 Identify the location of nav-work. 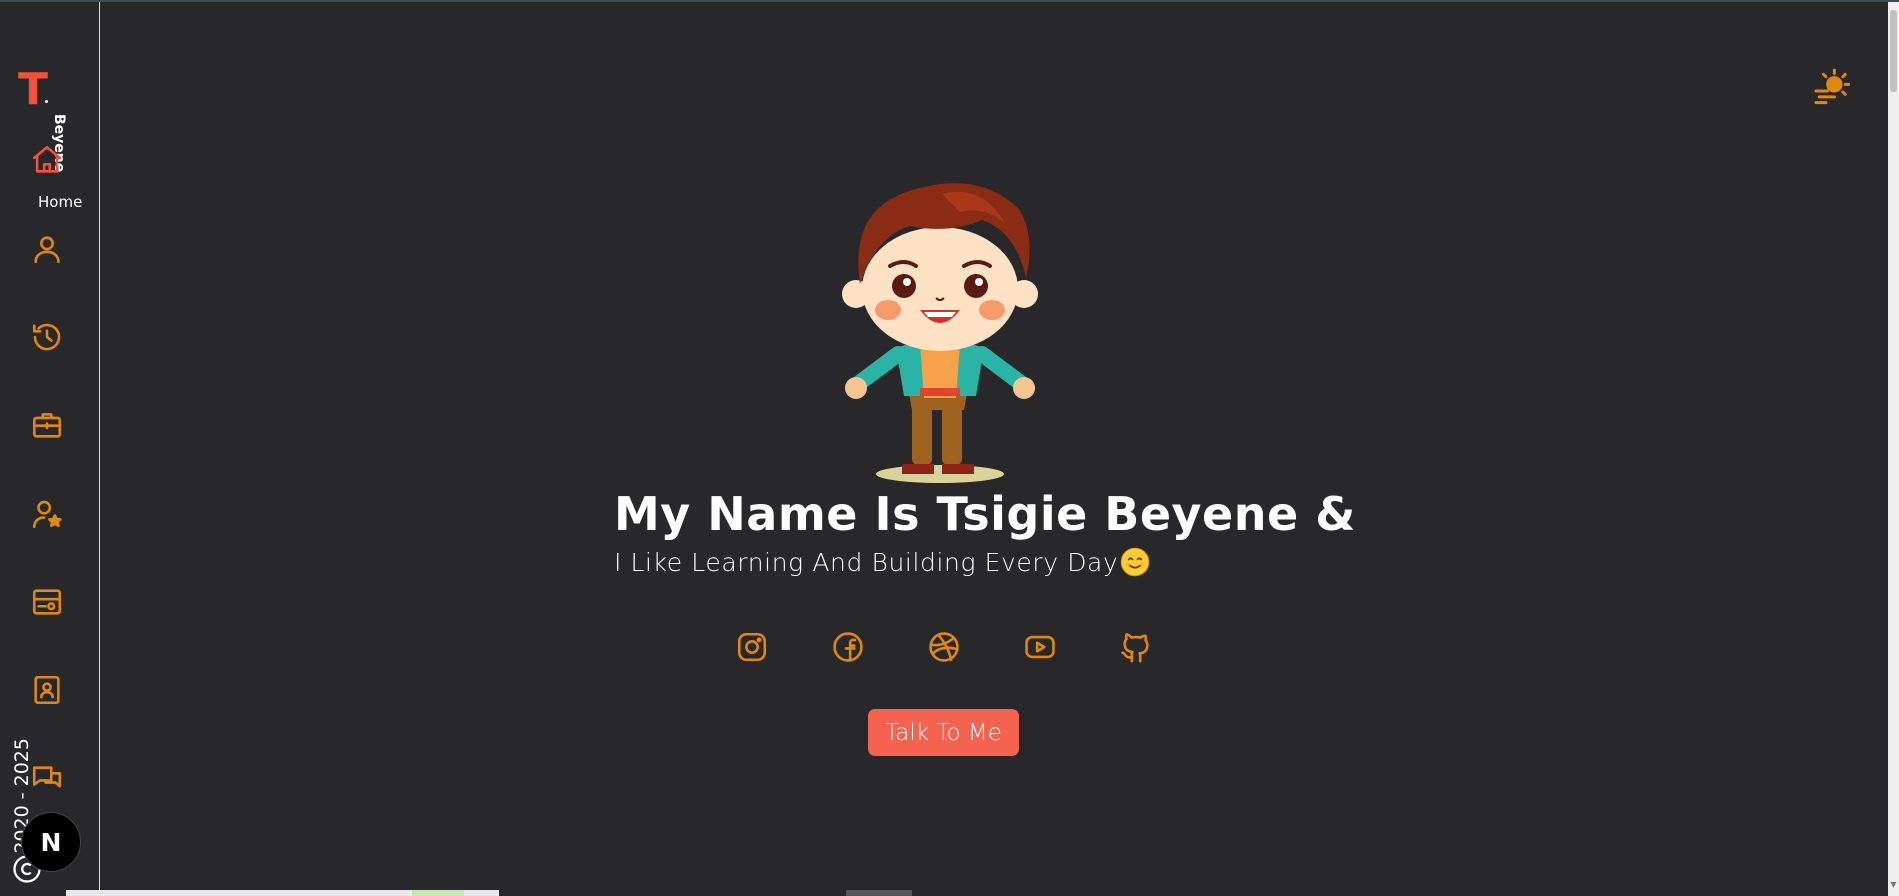
(47, 425).